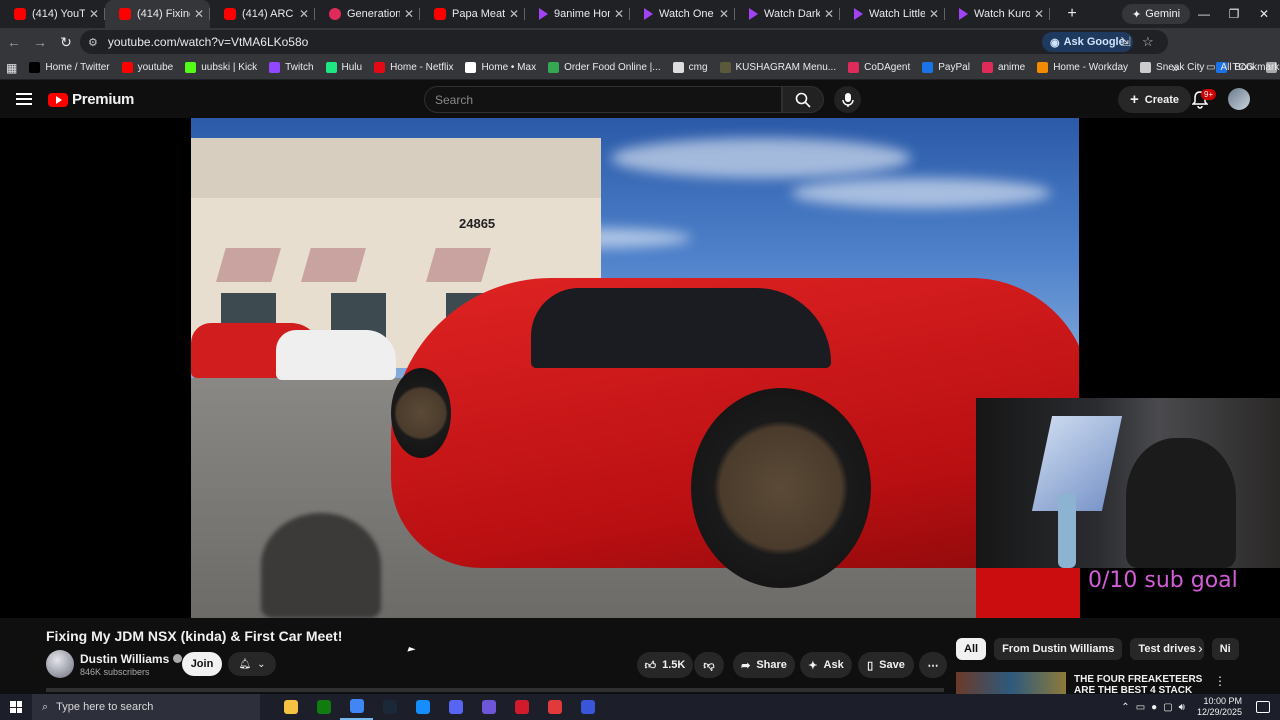 The height and width of the screenshot is (720, 1280). What do you see at coordinates (879, 67) in the screenshot?
I see `bookmark-item: CoDAgent` at bounding box center [879, 67].